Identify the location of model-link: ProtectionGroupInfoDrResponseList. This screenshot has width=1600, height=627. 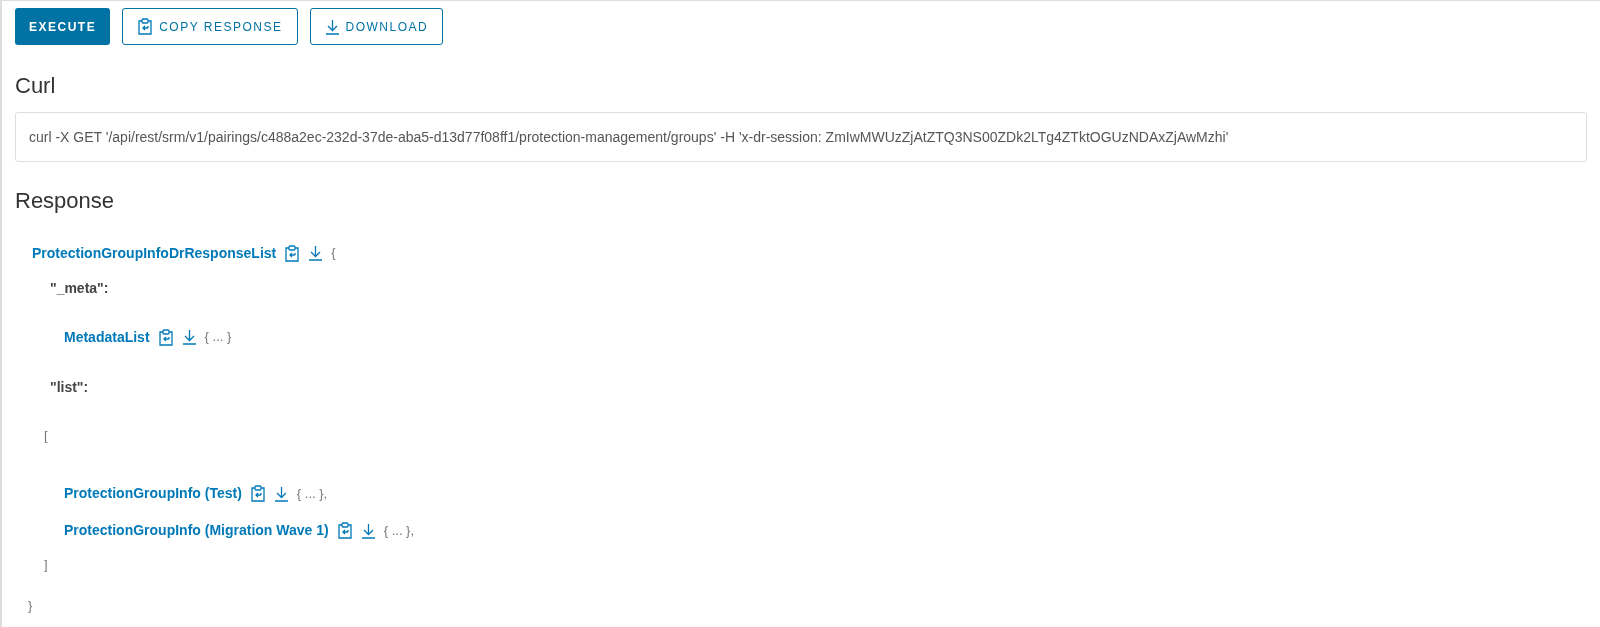
(154, 253).